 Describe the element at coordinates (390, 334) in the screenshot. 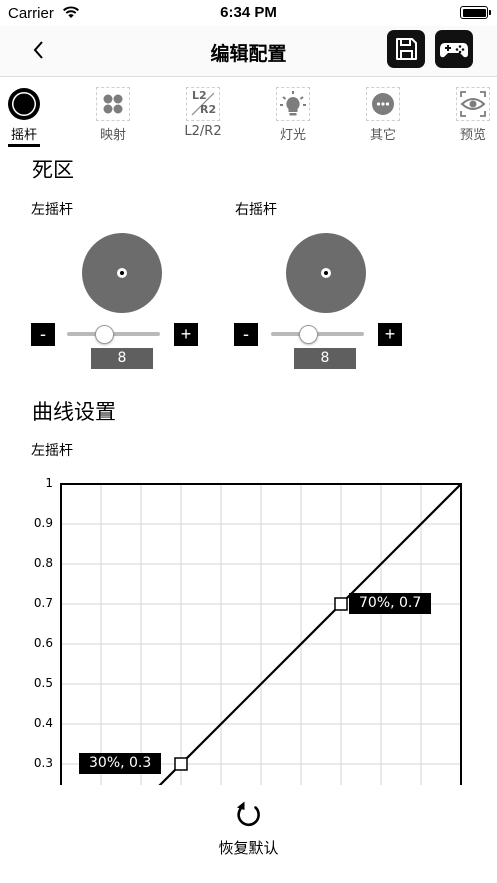

I see `right-plus-button: +` at that location.